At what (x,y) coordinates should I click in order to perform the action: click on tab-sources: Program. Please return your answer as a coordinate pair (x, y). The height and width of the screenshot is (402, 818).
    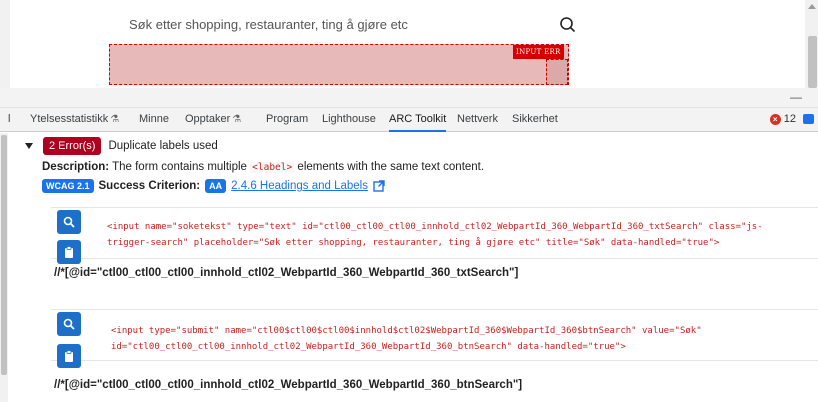
    Looking at the image, I should click on (287, 120).